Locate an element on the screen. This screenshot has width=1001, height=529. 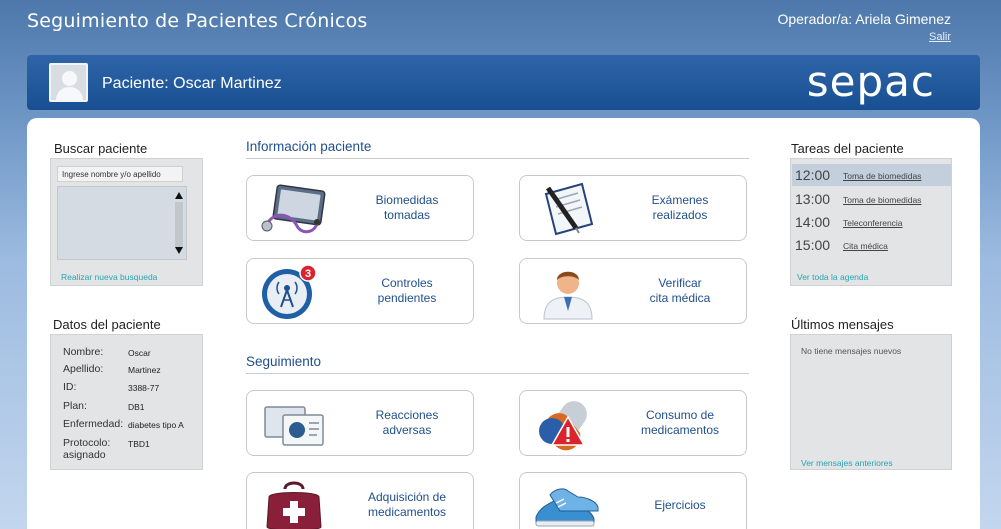
tile-label: Exámenes realizados is located at coordinates (680, 207).